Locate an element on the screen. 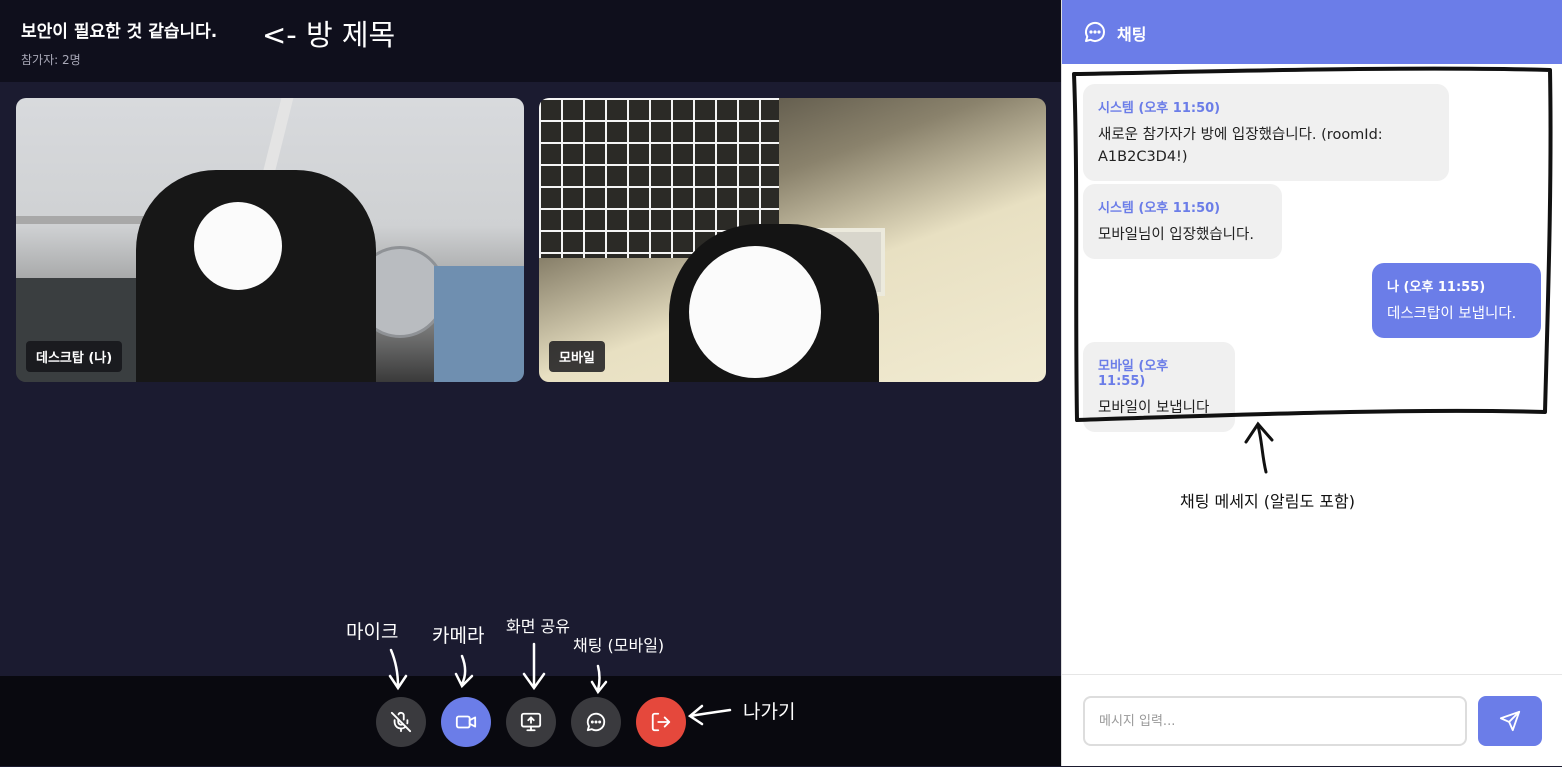 The width and height of the screenshot is (1562, 767). send-button is located at coordinates (1510, 721).